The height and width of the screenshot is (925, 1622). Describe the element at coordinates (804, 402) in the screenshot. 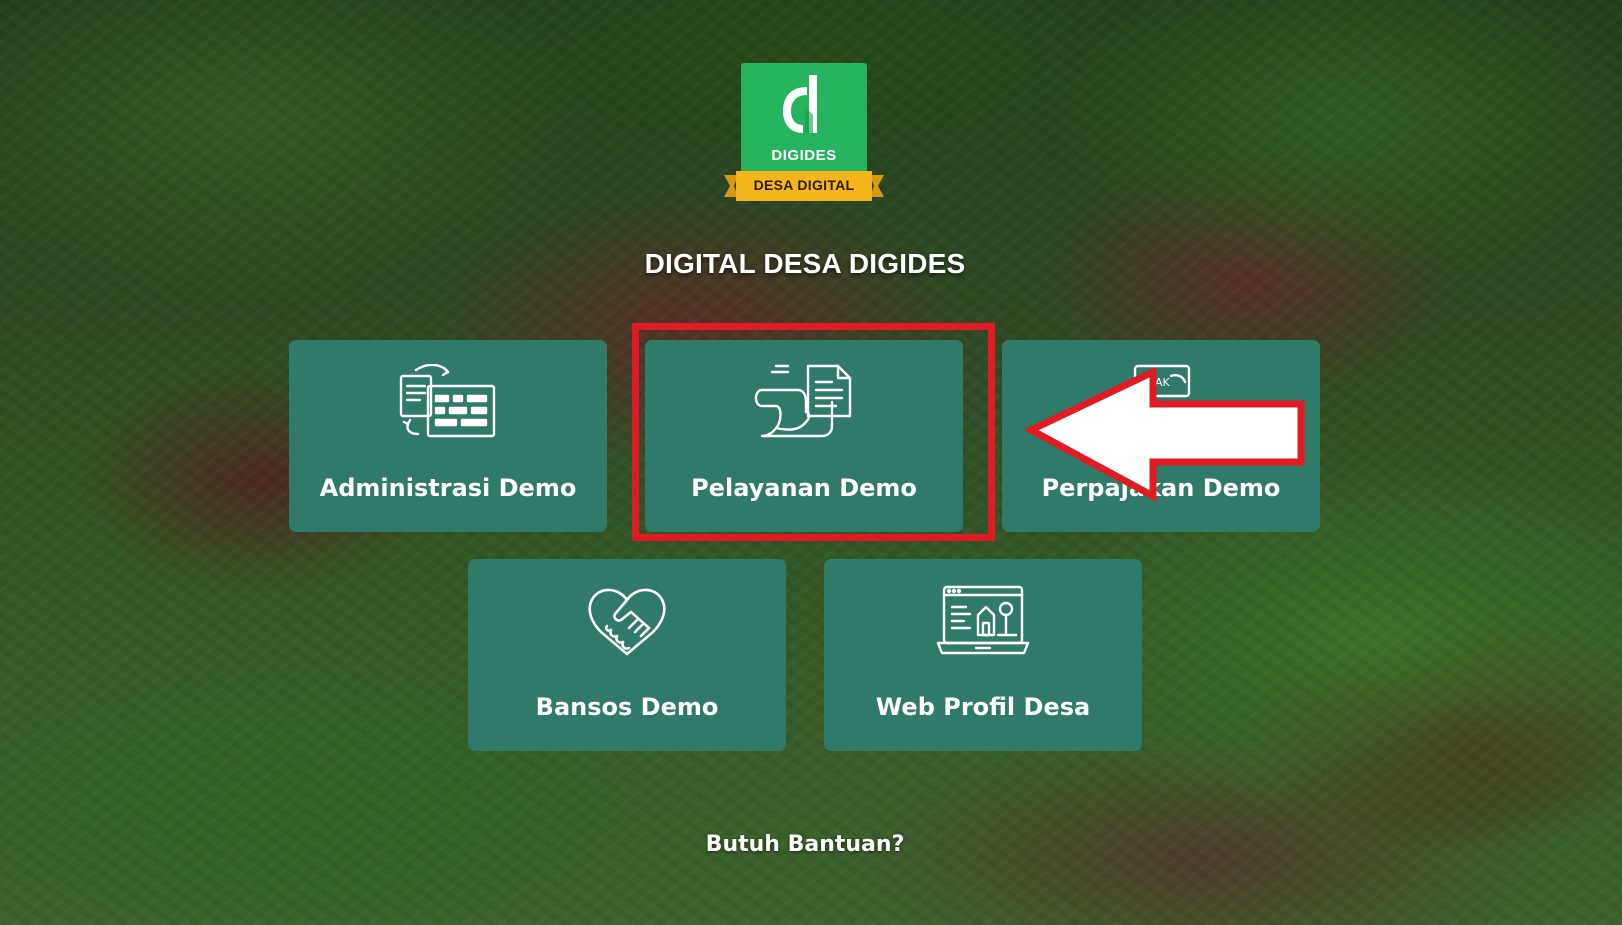

I see `scroll-document-icon` at that location.